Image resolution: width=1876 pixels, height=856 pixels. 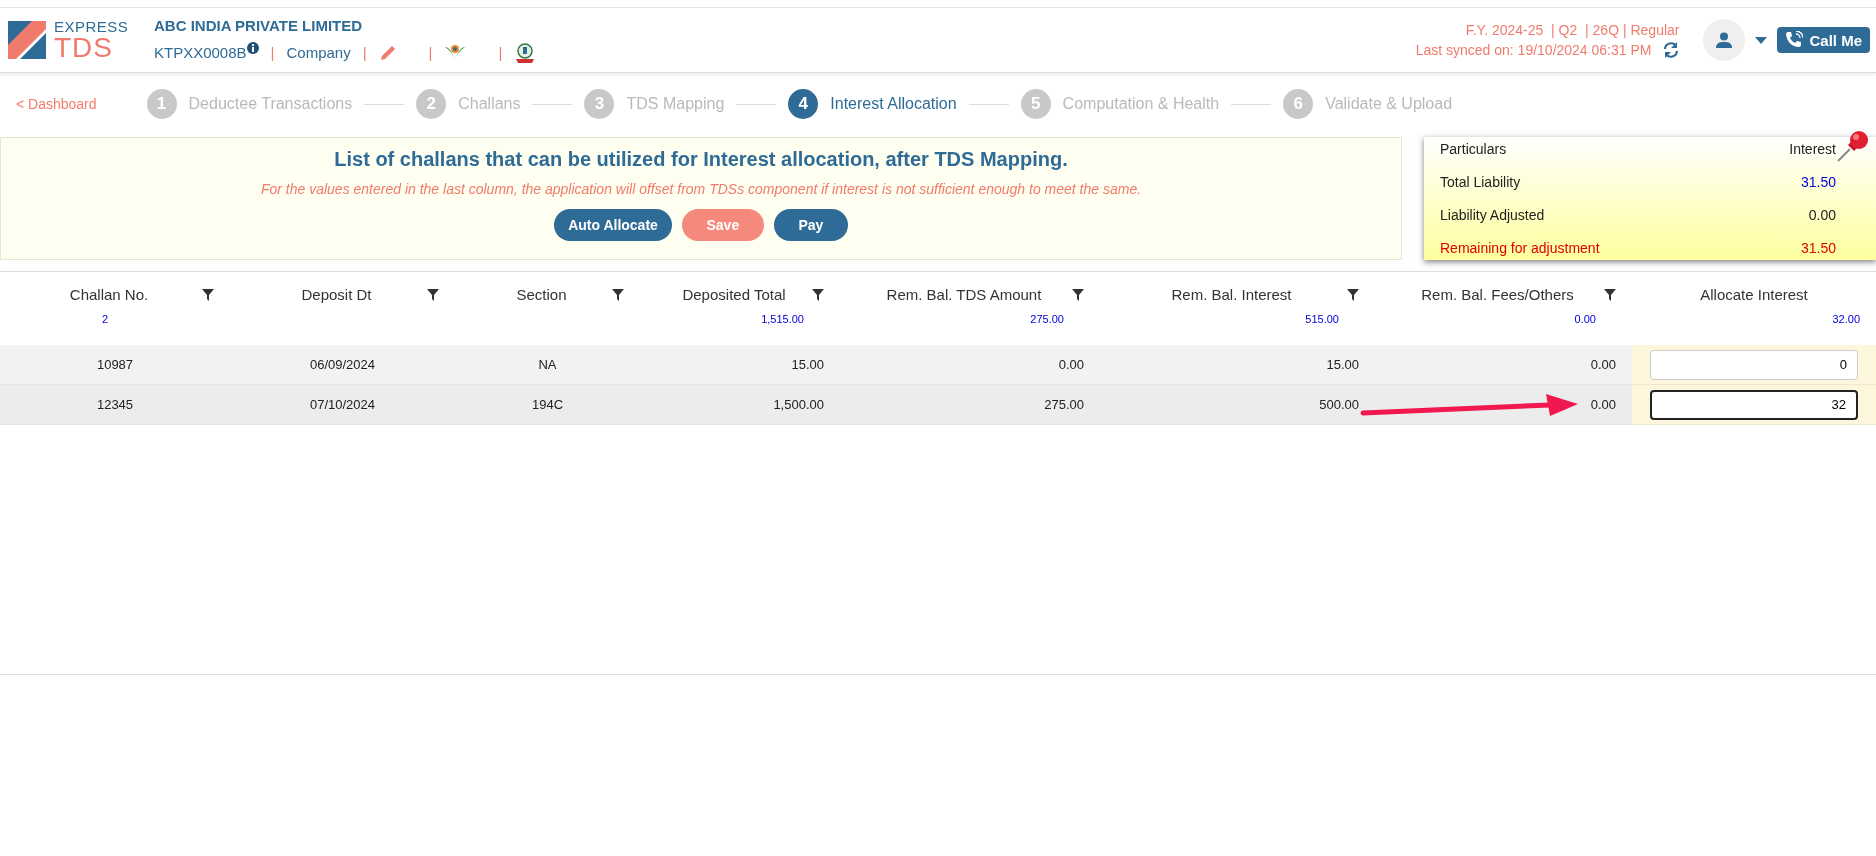 What do you see at coordinates (1231, 294) in the screenshot?
I see `column-header: Rem. Bal. Interest` at bounding box center [1231, 294].